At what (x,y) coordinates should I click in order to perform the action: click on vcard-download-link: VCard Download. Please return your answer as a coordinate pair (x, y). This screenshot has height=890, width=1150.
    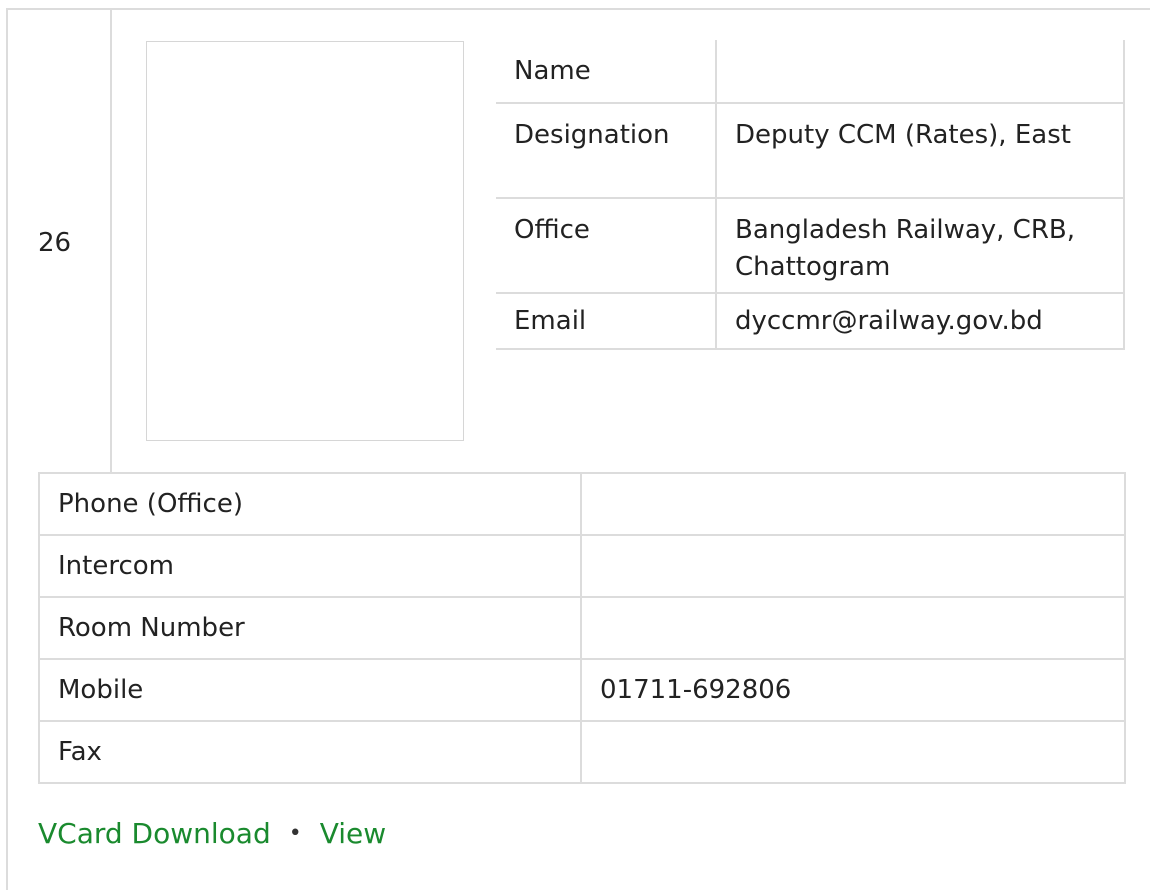
    Looking at the image, I should click on (154, 833).